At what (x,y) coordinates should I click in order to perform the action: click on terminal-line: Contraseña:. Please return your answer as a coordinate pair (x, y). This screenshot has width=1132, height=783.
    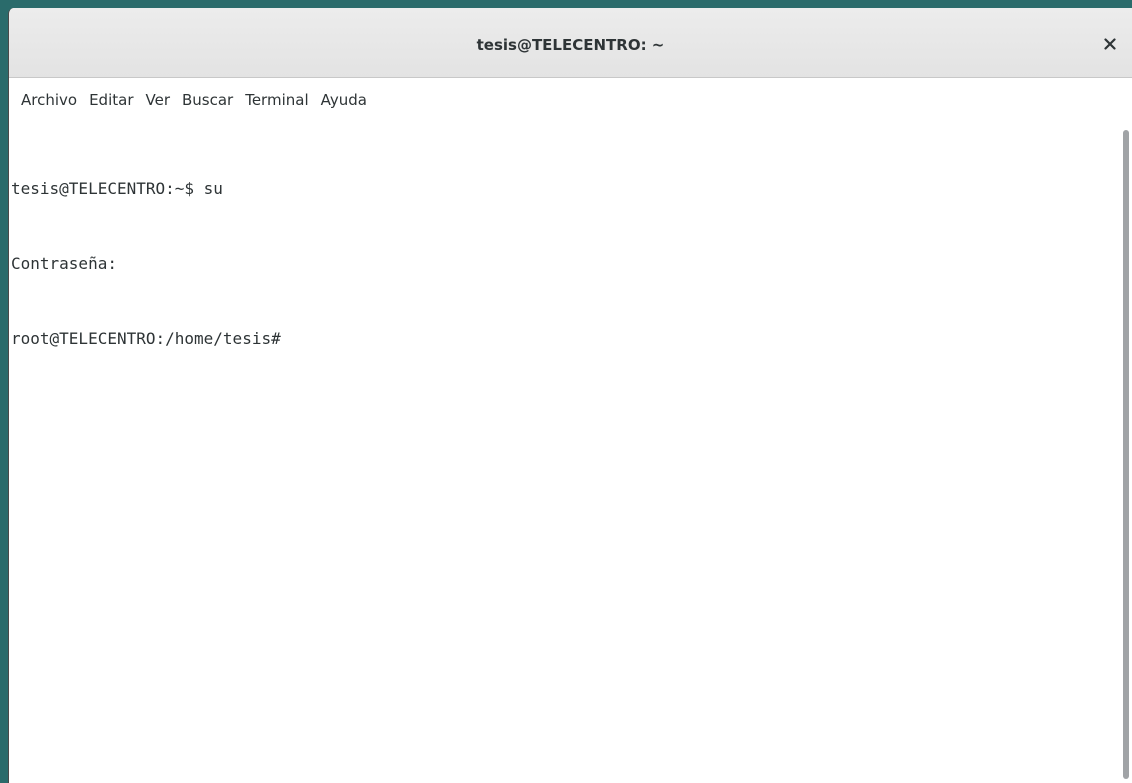
    Looking at the image, I should click on (64, 263).